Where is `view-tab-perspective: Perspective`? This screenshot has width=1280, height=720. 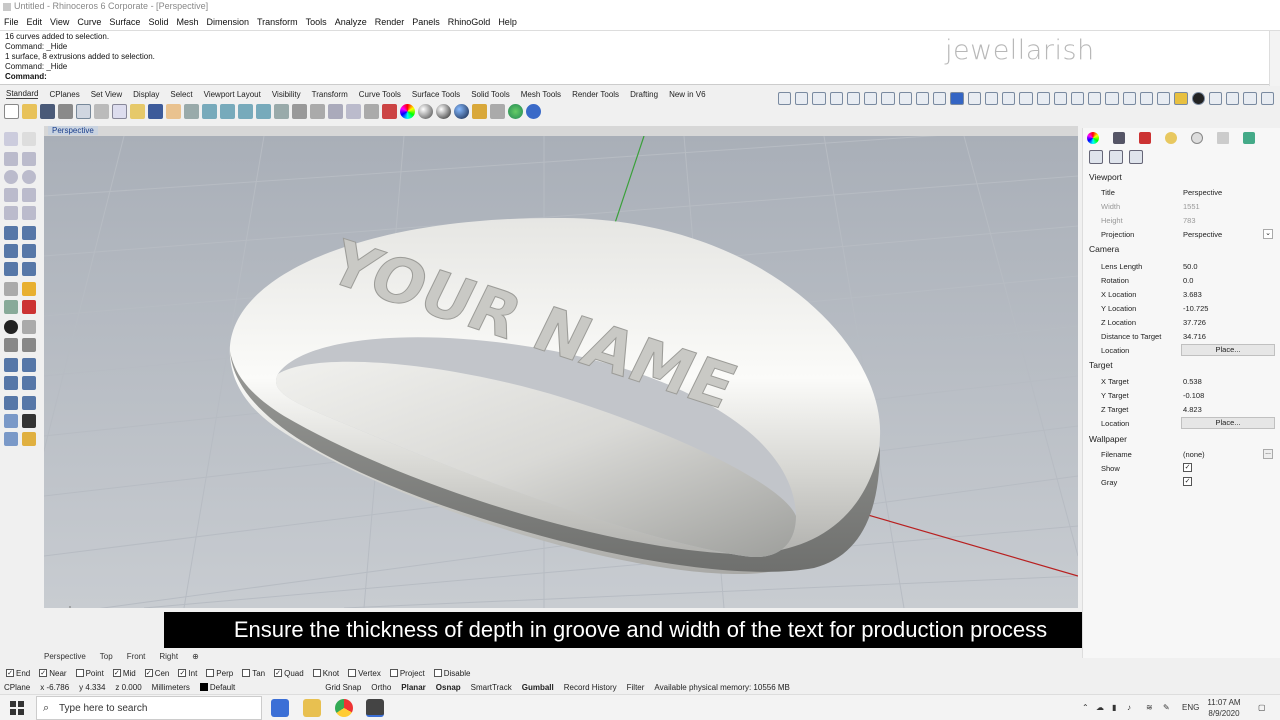
view-tab-perspective: Perspective is located at coordinates (65, 656).